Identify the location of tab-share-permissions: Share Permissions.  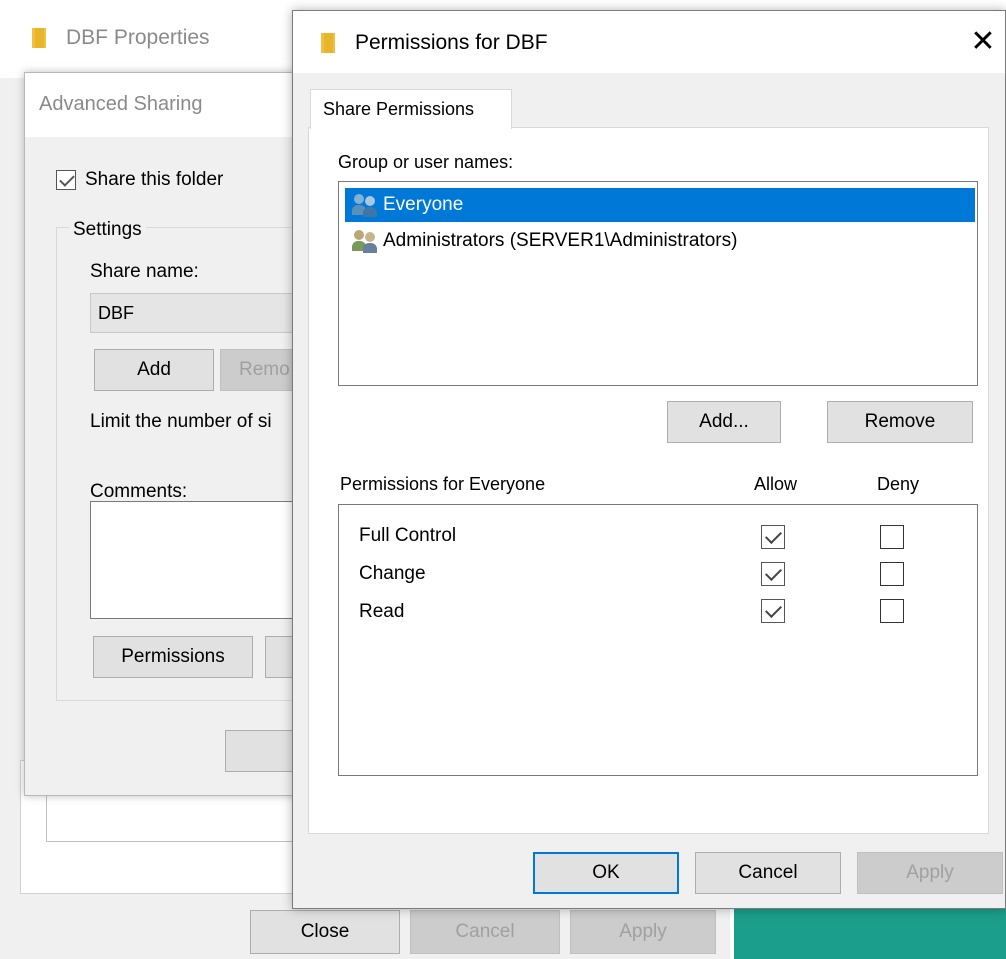
(411, 109).